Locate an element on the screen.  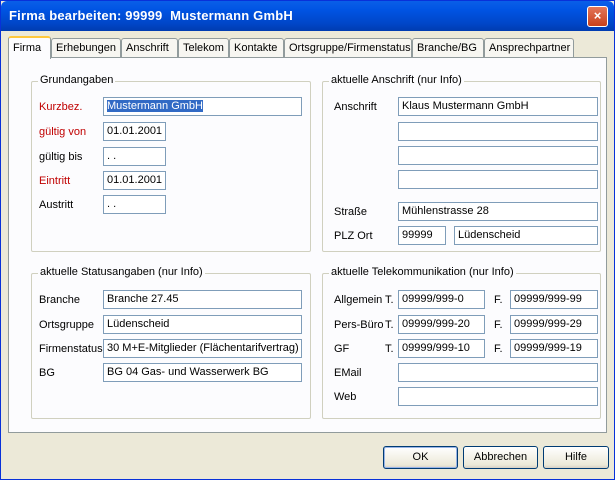
gf-label: GF is located at coordinates (342, 349).